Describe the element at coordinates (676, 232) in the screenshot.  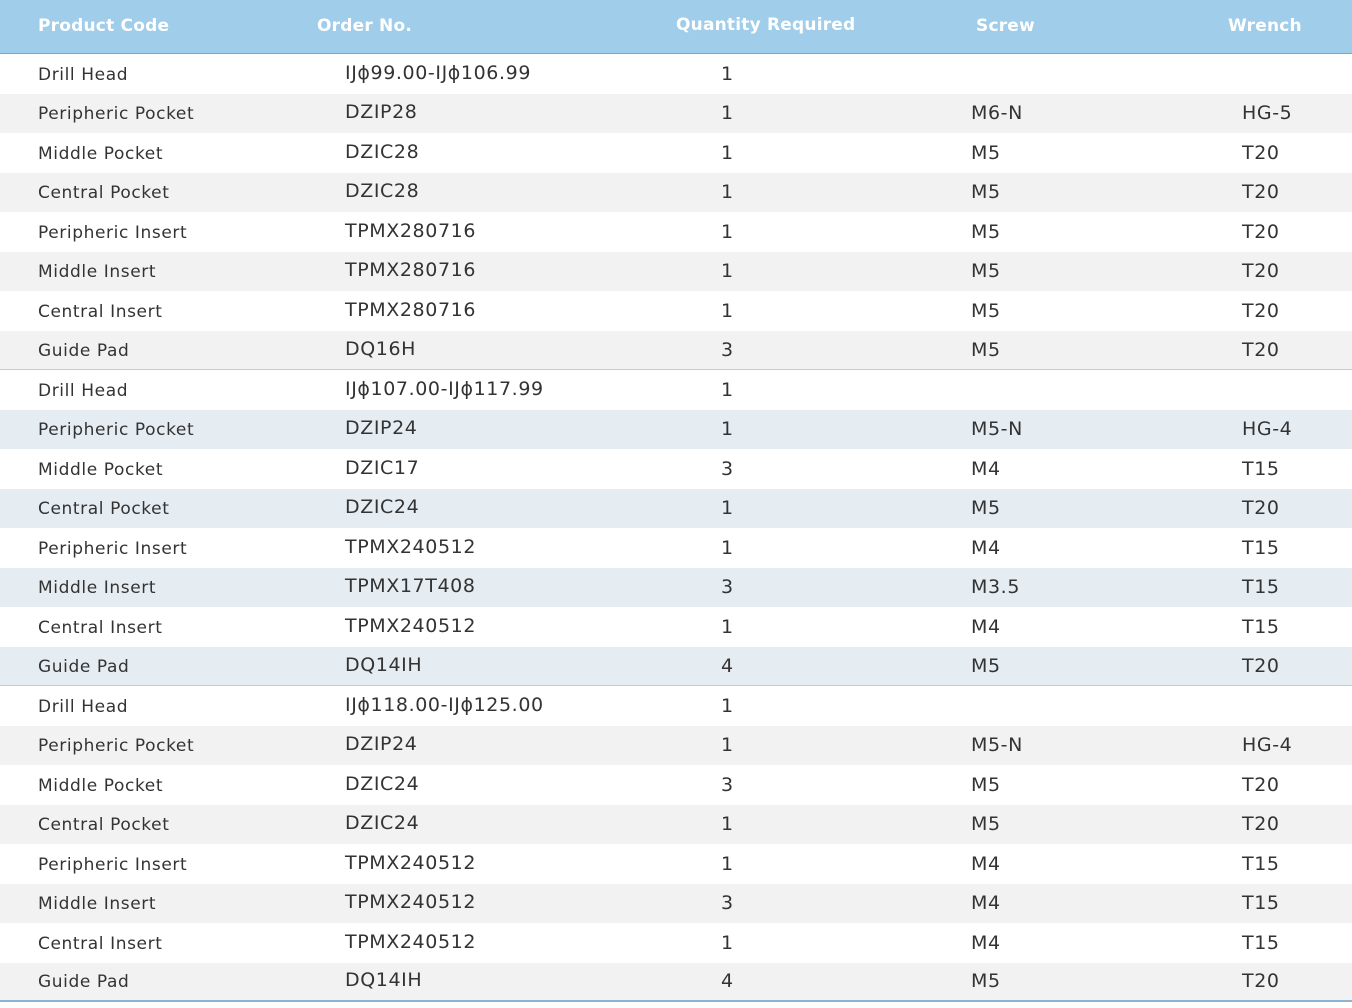
I see `table-row: Peripheric Insert TPMX280716 1 M5 T20` at that location.